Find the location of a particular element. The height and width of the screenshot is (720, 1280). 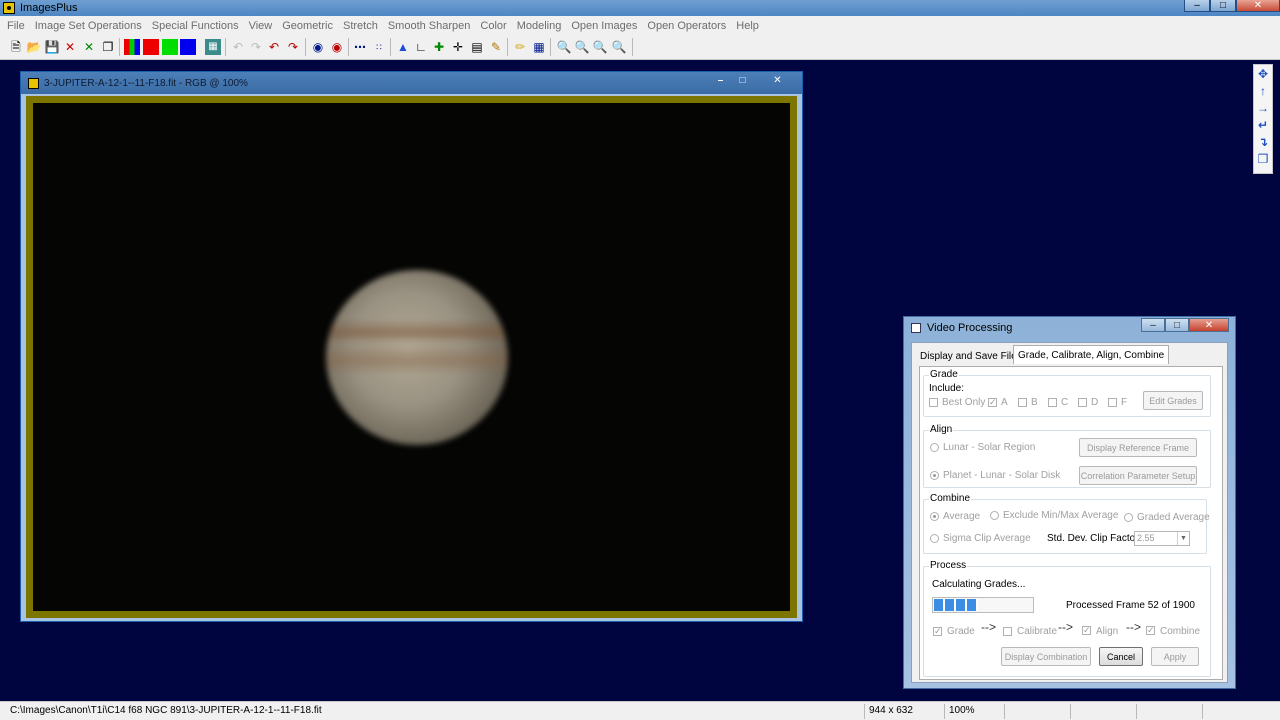

planet-lunar-solar-disk-radio is located at coordinates (934, 475).